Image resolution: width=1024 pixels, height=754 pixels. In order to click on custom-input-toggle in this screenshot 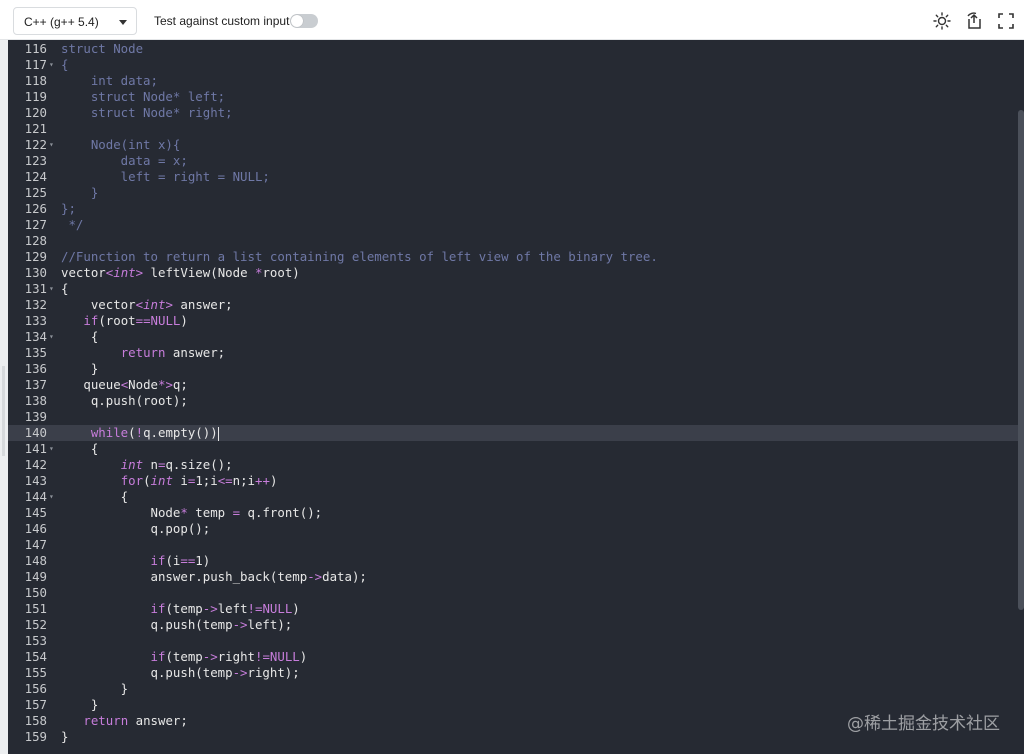, I will do `click(304, 21)`.